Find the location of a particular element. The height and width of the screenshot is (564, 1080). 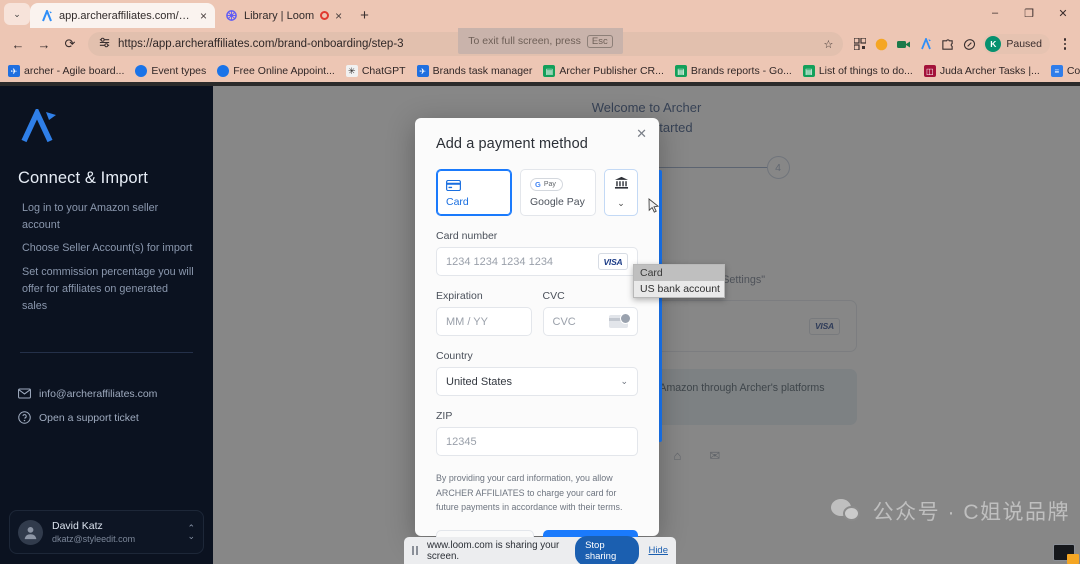

share-message: www.loom.com is sharing your screen. is located at coordinates (493, 550).